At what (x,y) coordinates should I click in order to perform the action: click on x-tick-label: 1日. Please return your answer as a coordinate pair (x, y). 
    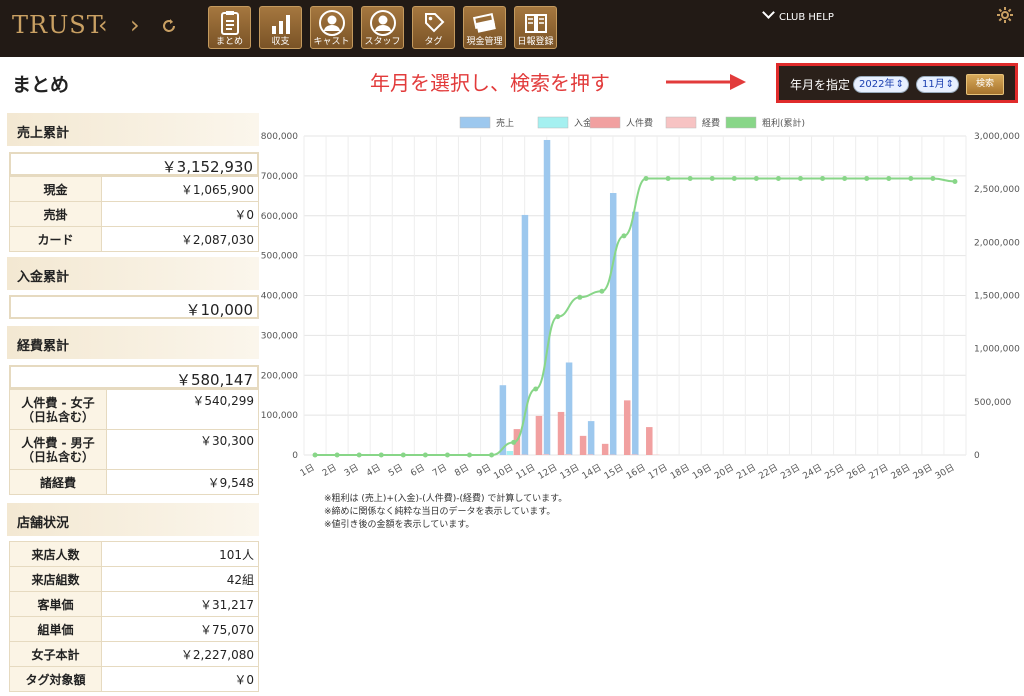
    Looking at the image, I should click on (307, 470).